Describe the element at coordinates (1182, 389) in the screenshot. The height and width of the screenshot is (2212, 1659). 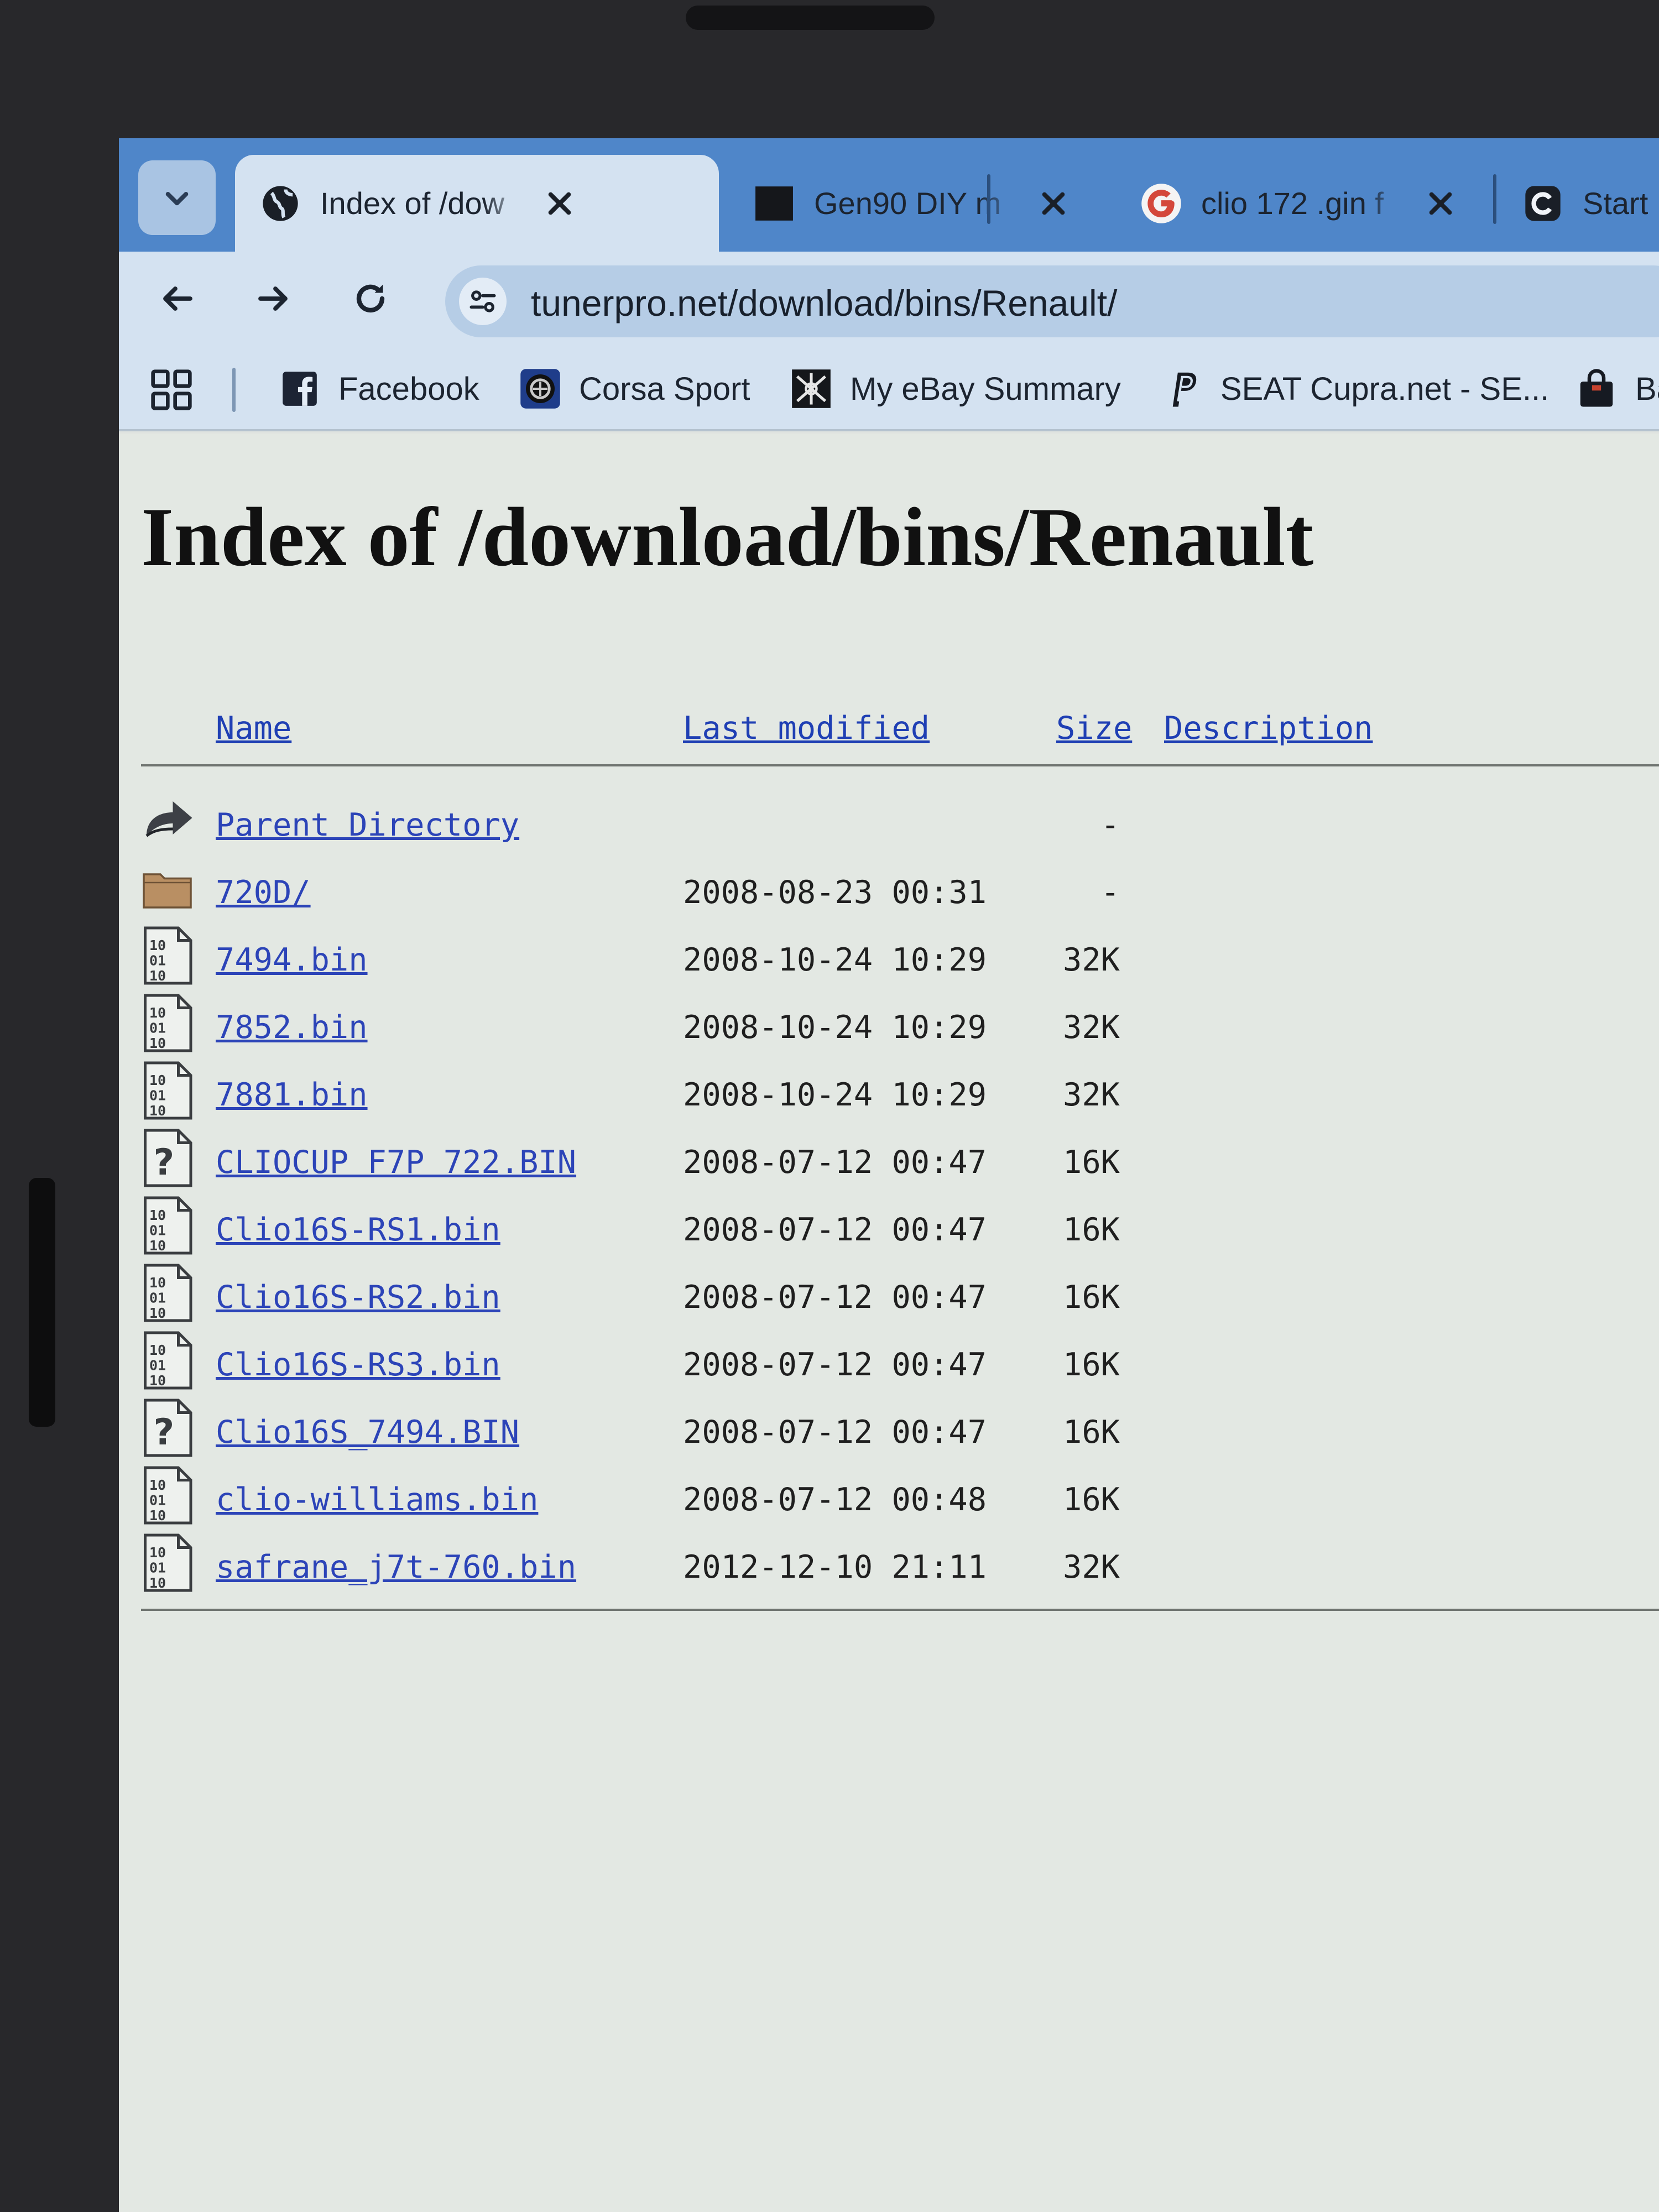
I see `paypal-icon` at that location.